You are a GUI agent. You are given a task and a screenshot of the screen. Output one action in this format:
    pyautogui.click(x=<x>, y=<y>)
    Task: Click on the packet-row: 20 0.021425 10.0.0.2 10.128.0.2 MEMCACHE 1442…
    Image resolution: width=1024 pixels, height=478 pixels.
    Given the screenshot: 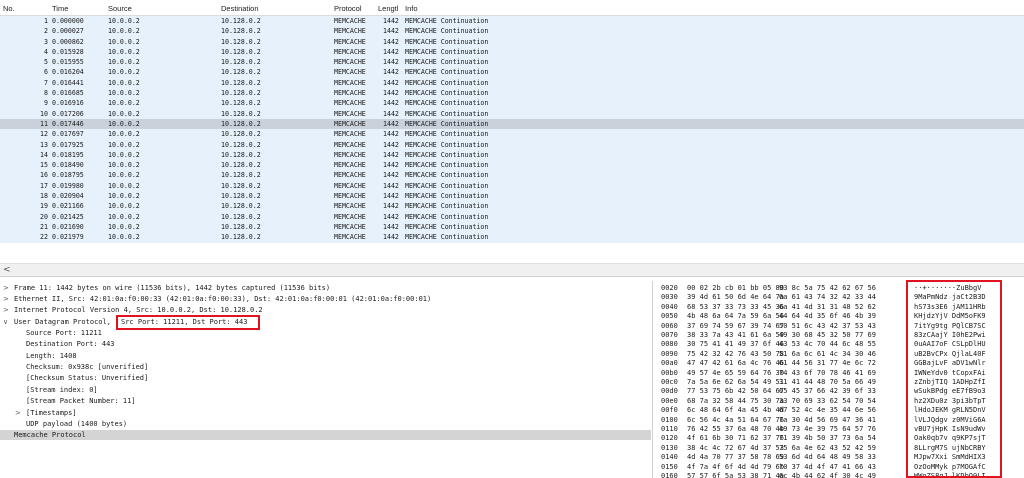 What is the action you would take?
    pyautogui.click(x=512, y=216)
    